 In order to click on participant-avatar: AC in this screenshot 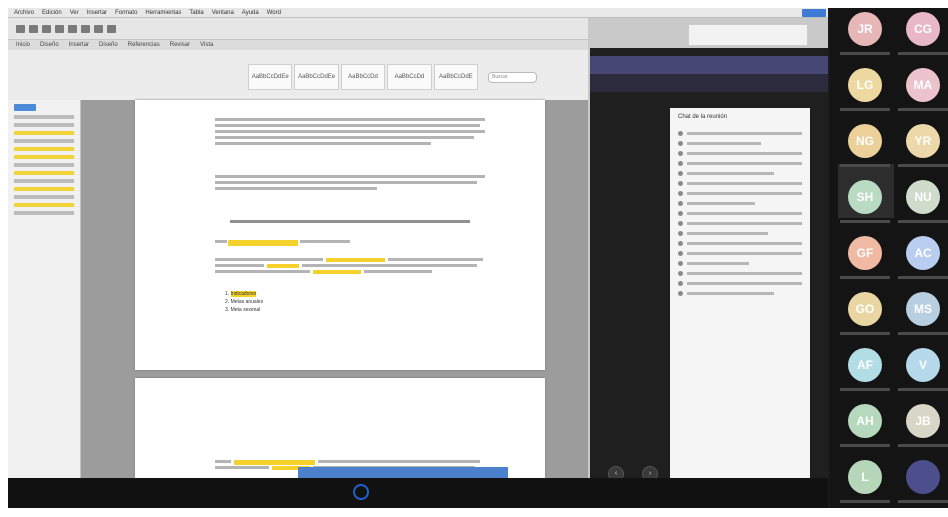, I will do `click(923, 253)`.